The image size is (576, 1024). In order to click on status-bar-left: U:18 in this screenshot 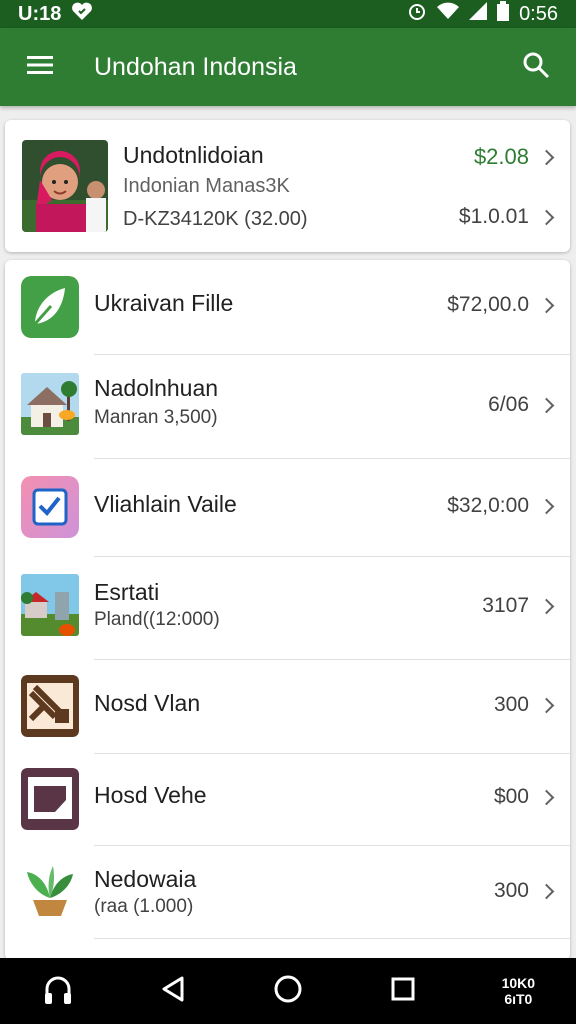, I will do `click(55, 14)`.